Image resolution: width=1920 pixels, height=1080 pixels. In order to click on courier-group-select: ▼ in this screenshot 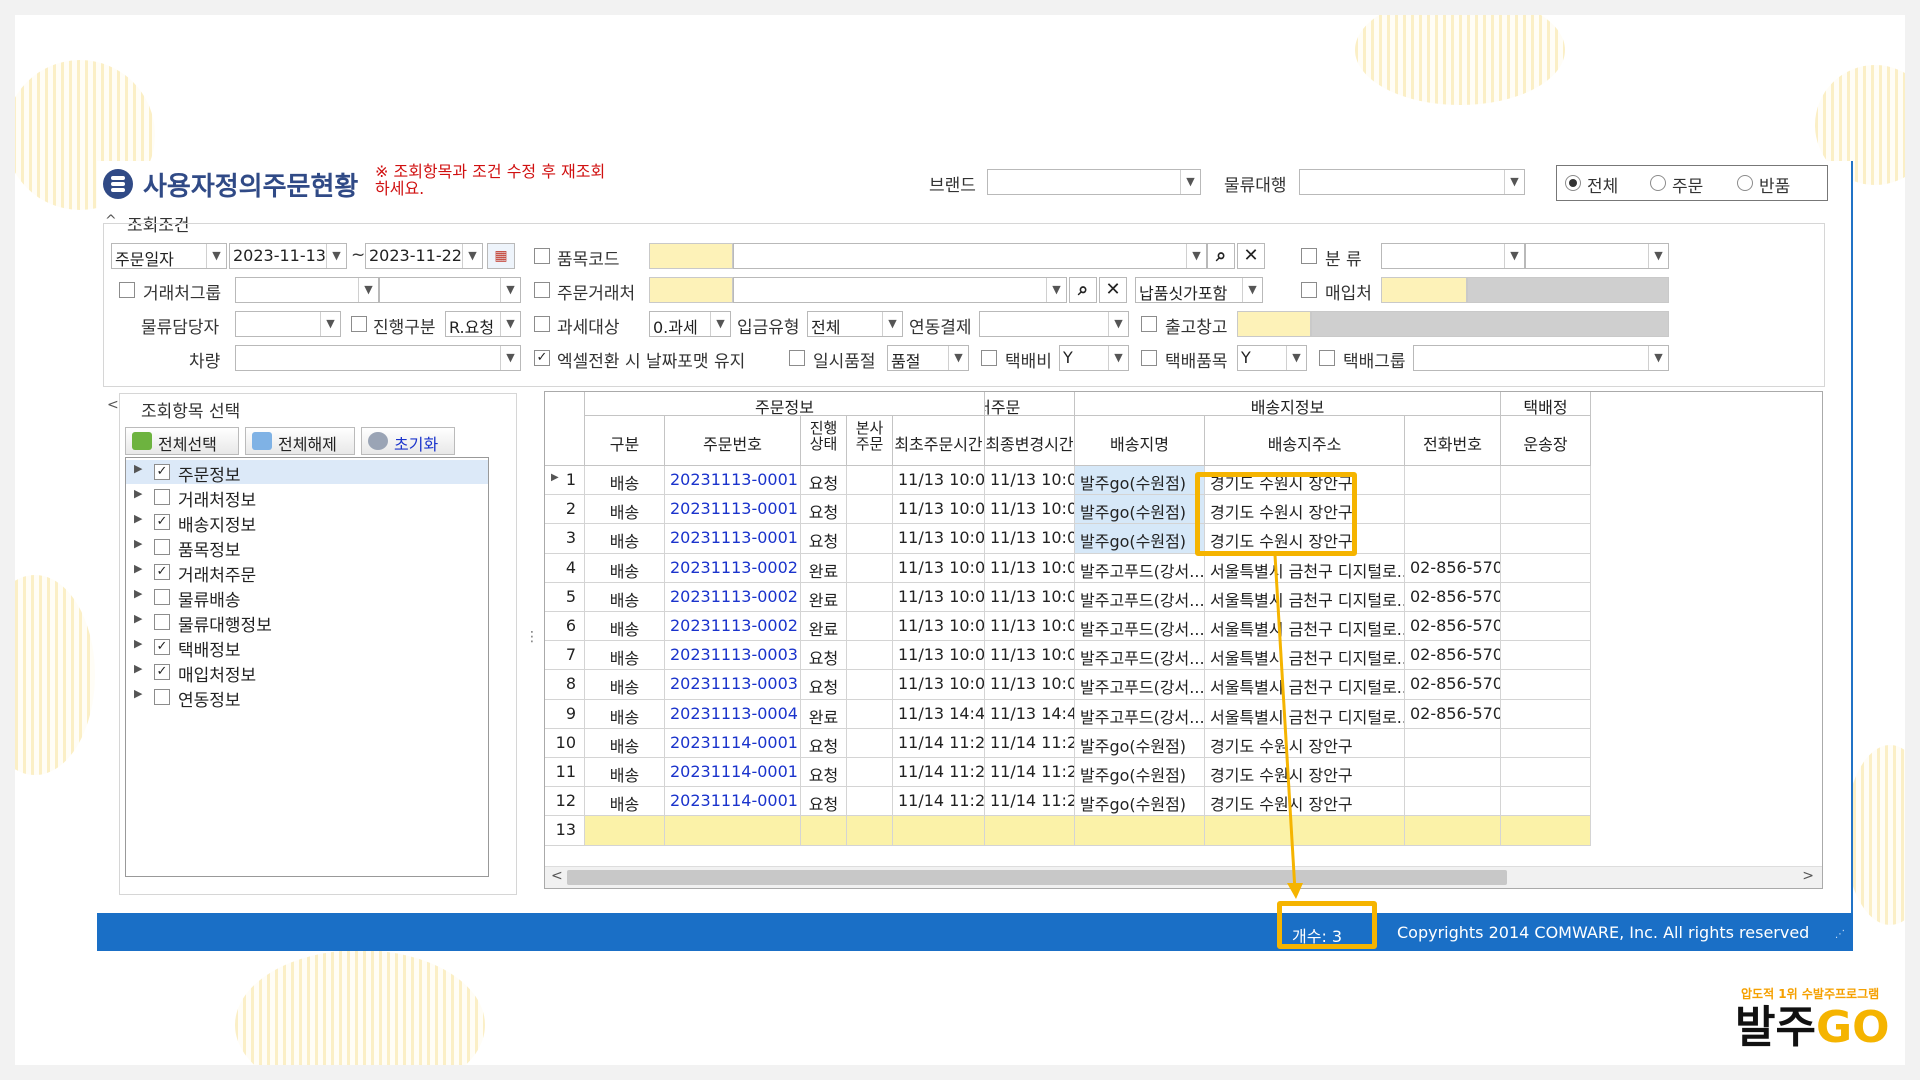, I will do `click(1541, 358)`.